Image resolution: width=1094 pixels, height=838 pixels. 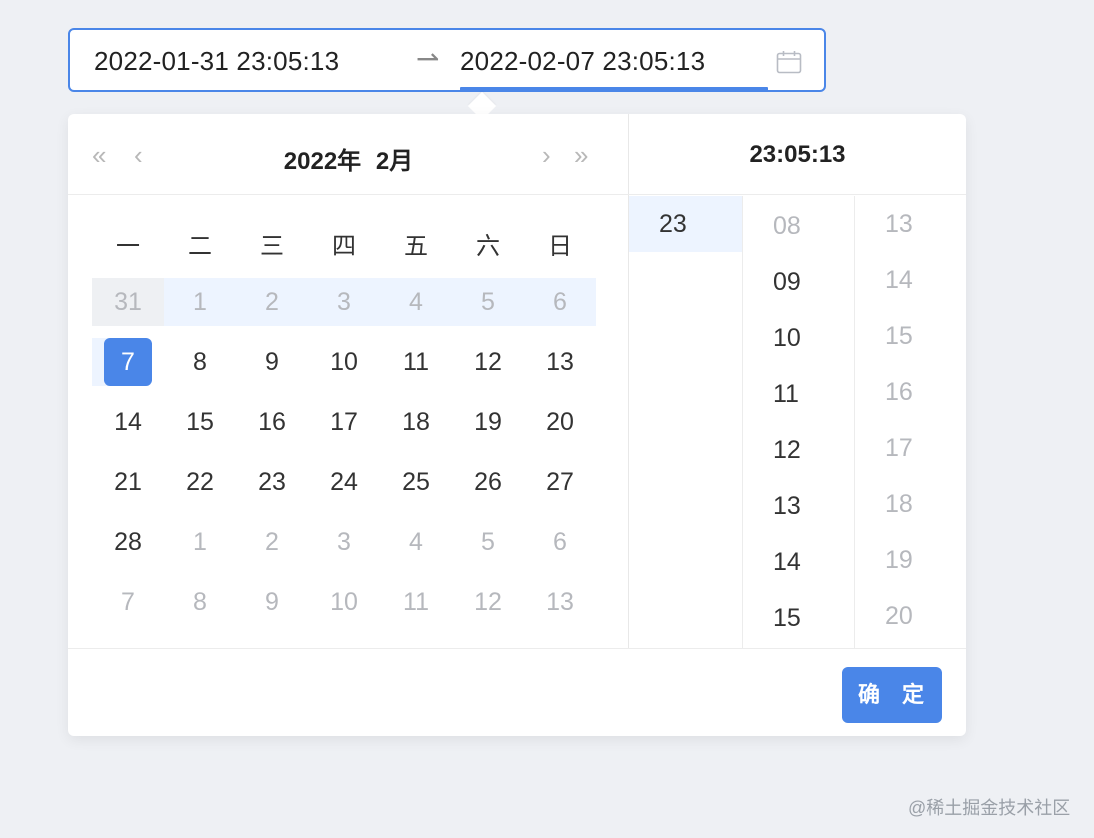 I want to click on weekday-label: 一, so click(x=128, y=246).